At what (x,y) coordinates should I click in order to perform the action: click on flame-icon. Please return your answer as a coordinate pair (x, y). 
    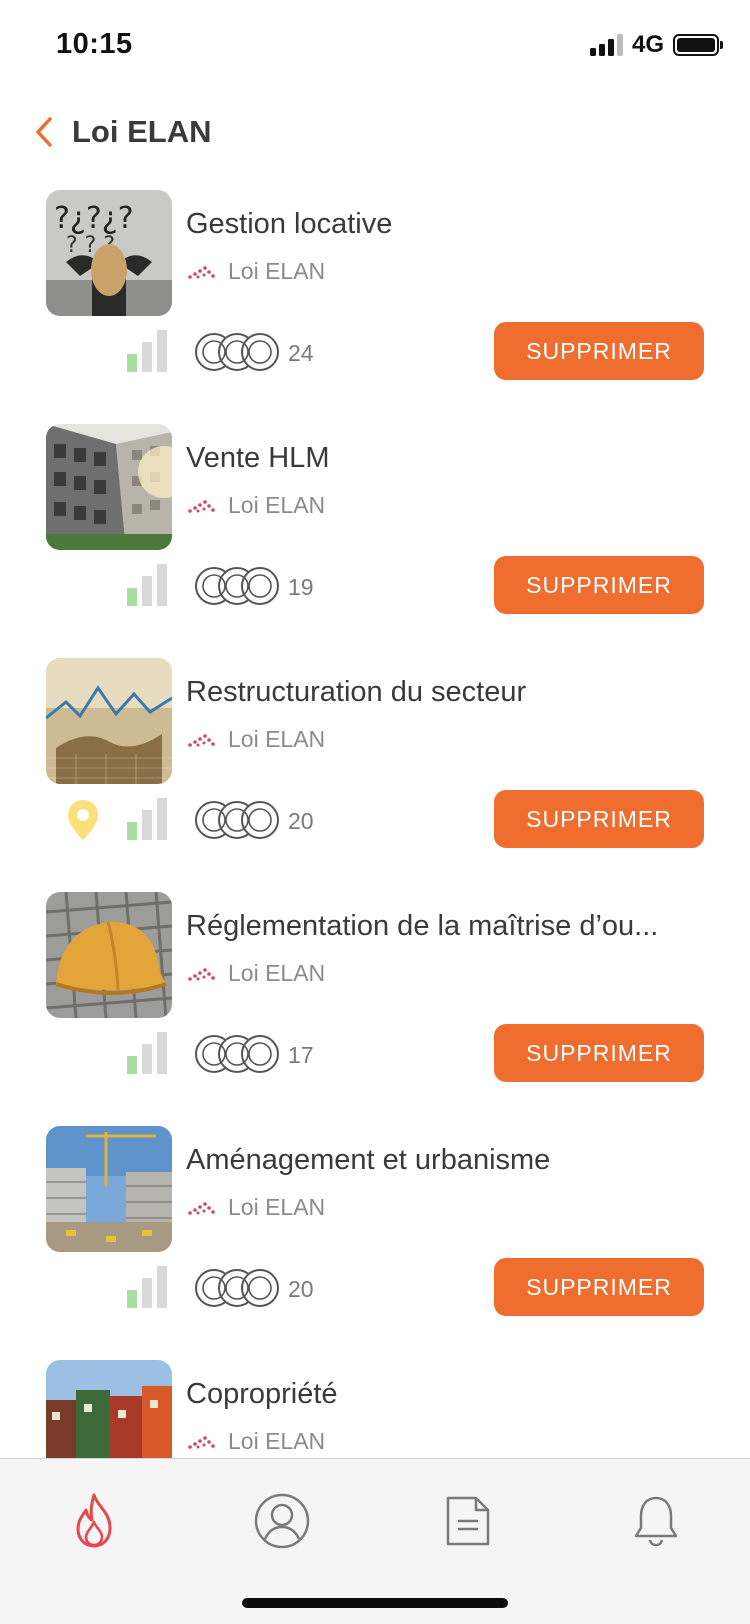
    Looking at the image, I should click on (94, 1520).